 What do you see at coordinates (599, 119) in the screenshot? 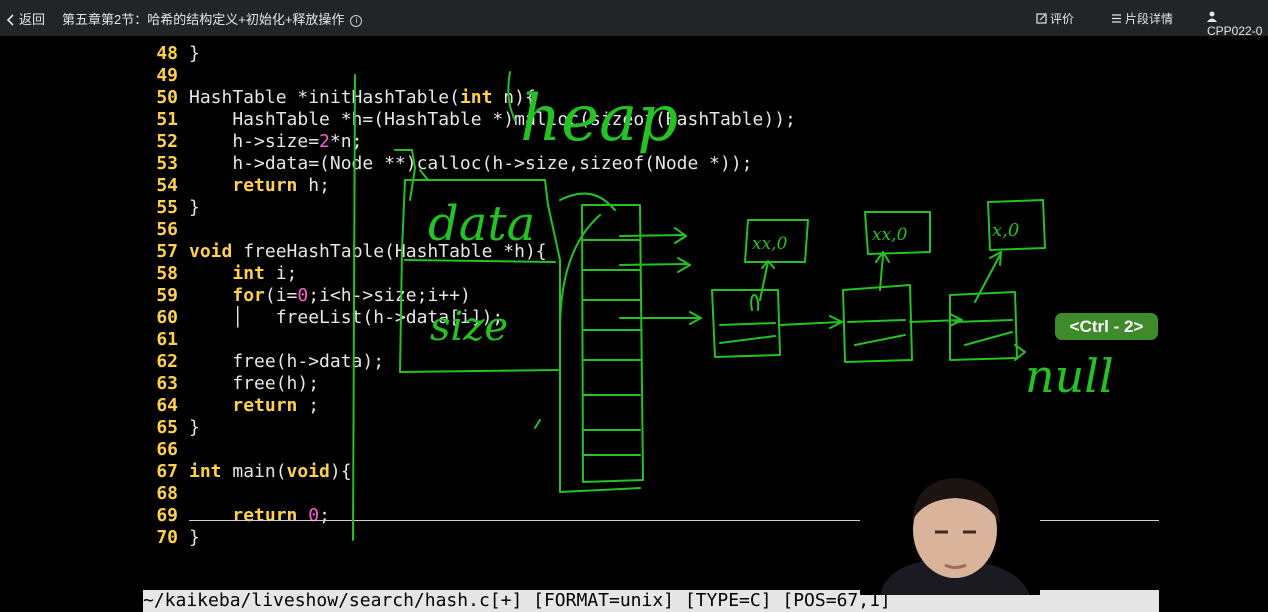
I see `ink-heap-label: heap` at bounding box center [599, 119].